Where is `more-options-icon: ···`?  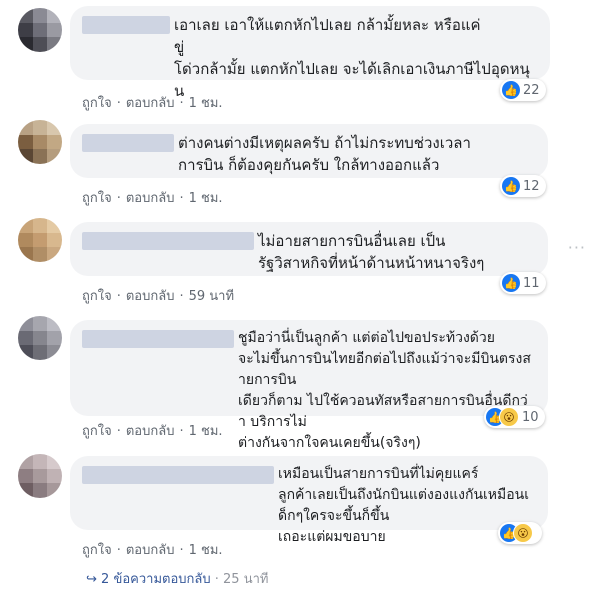
more-options-icon: ··· is located at coordinates (577, 247).